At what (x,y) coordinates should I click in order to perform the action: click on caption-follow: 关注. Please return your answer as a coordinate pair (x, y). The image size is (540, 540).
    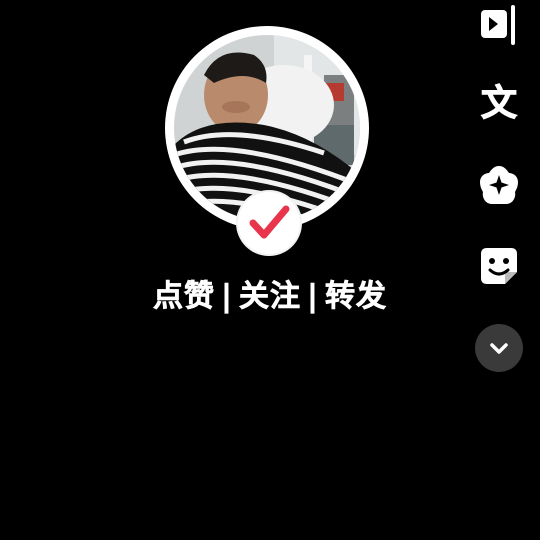
    Looking at the image, I should click on (270, 297).